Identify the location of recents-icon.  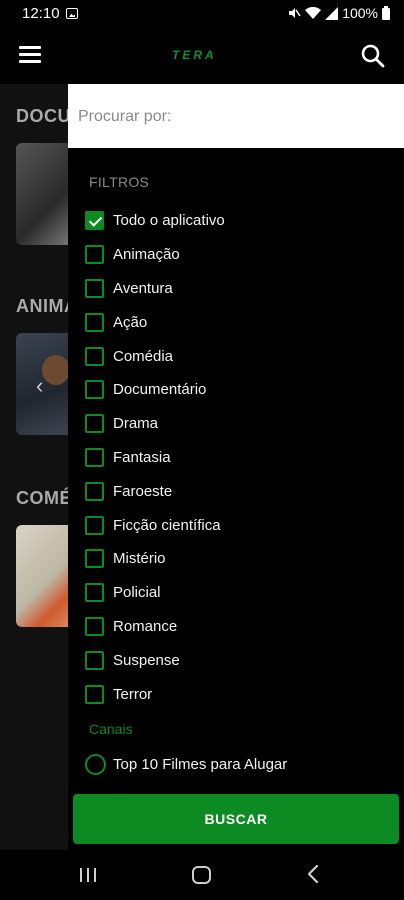
(88, 875).